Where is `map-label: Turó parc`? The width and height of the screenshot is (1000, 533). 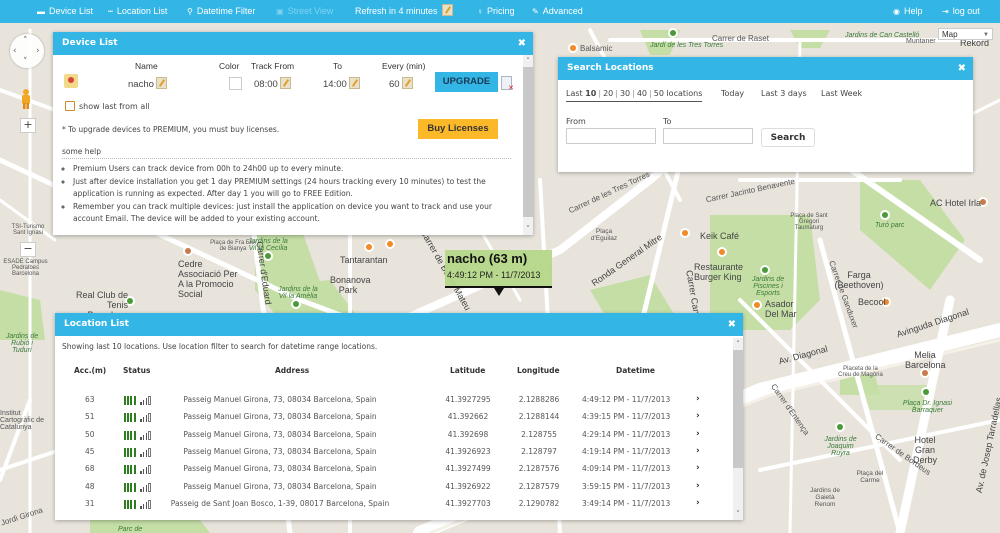
map-label: Turó parc is located at coordinates (890, 225).